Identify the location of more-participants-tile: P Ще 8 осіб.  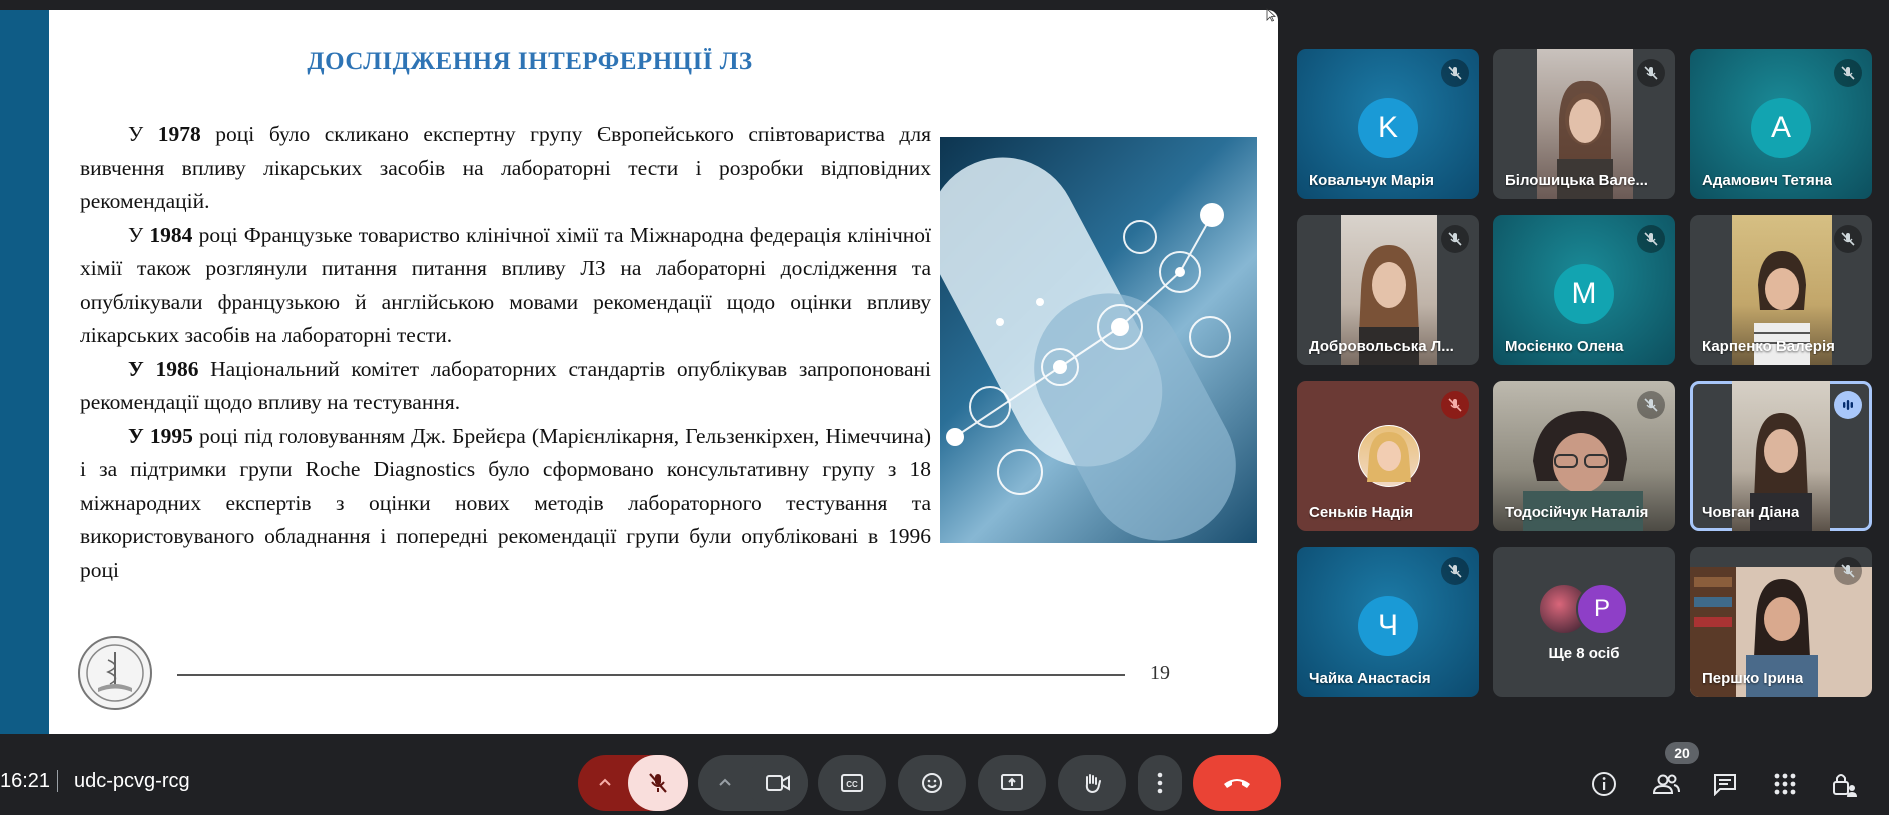
(1584, 622).